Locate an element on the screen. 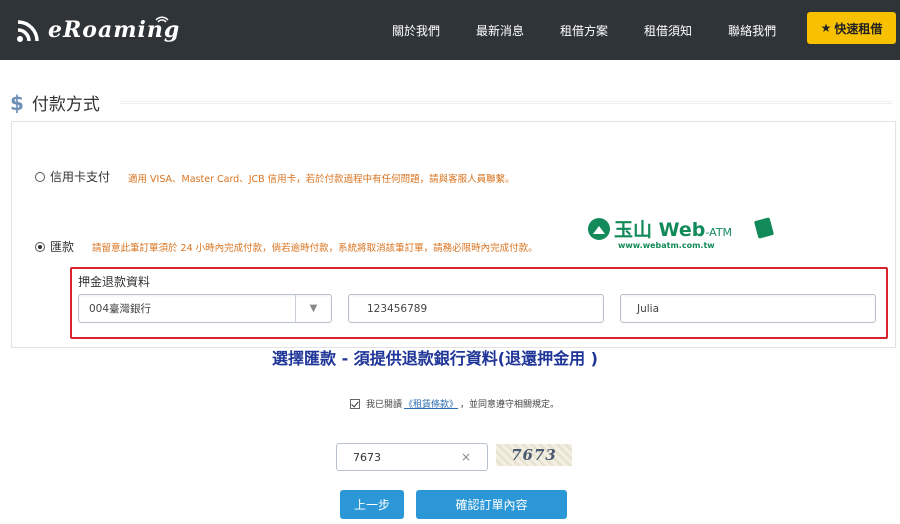 The width and height of the screenshot is (900, 524). refund-name-input: Julia is located at coordinates (748, 308).